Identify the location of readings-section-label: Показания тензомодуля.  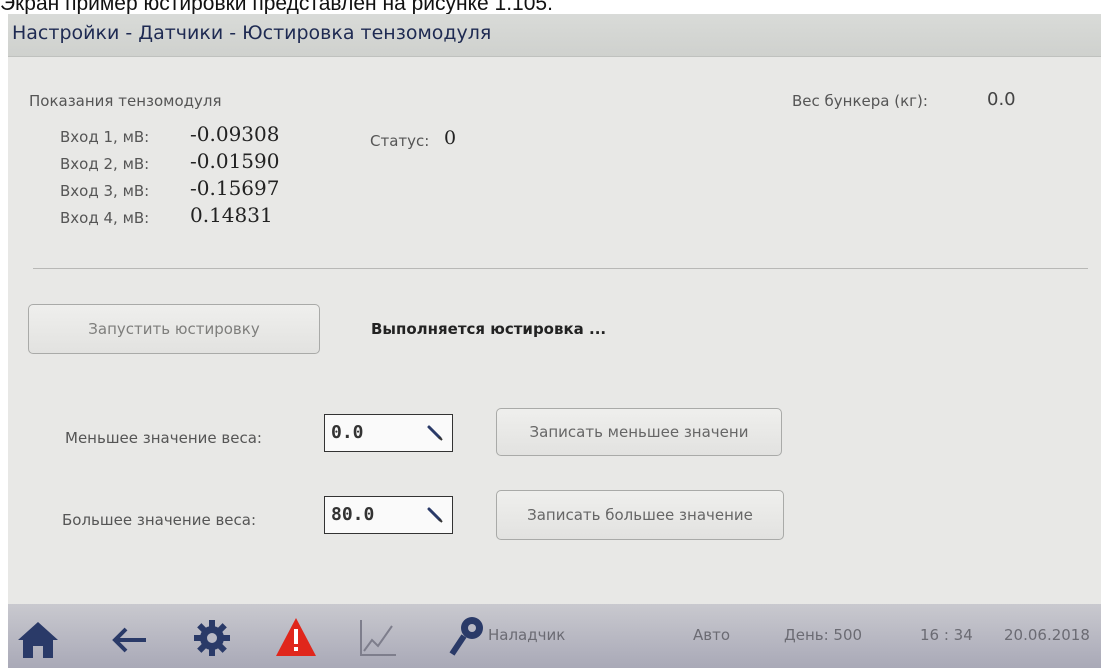
(125, 101).